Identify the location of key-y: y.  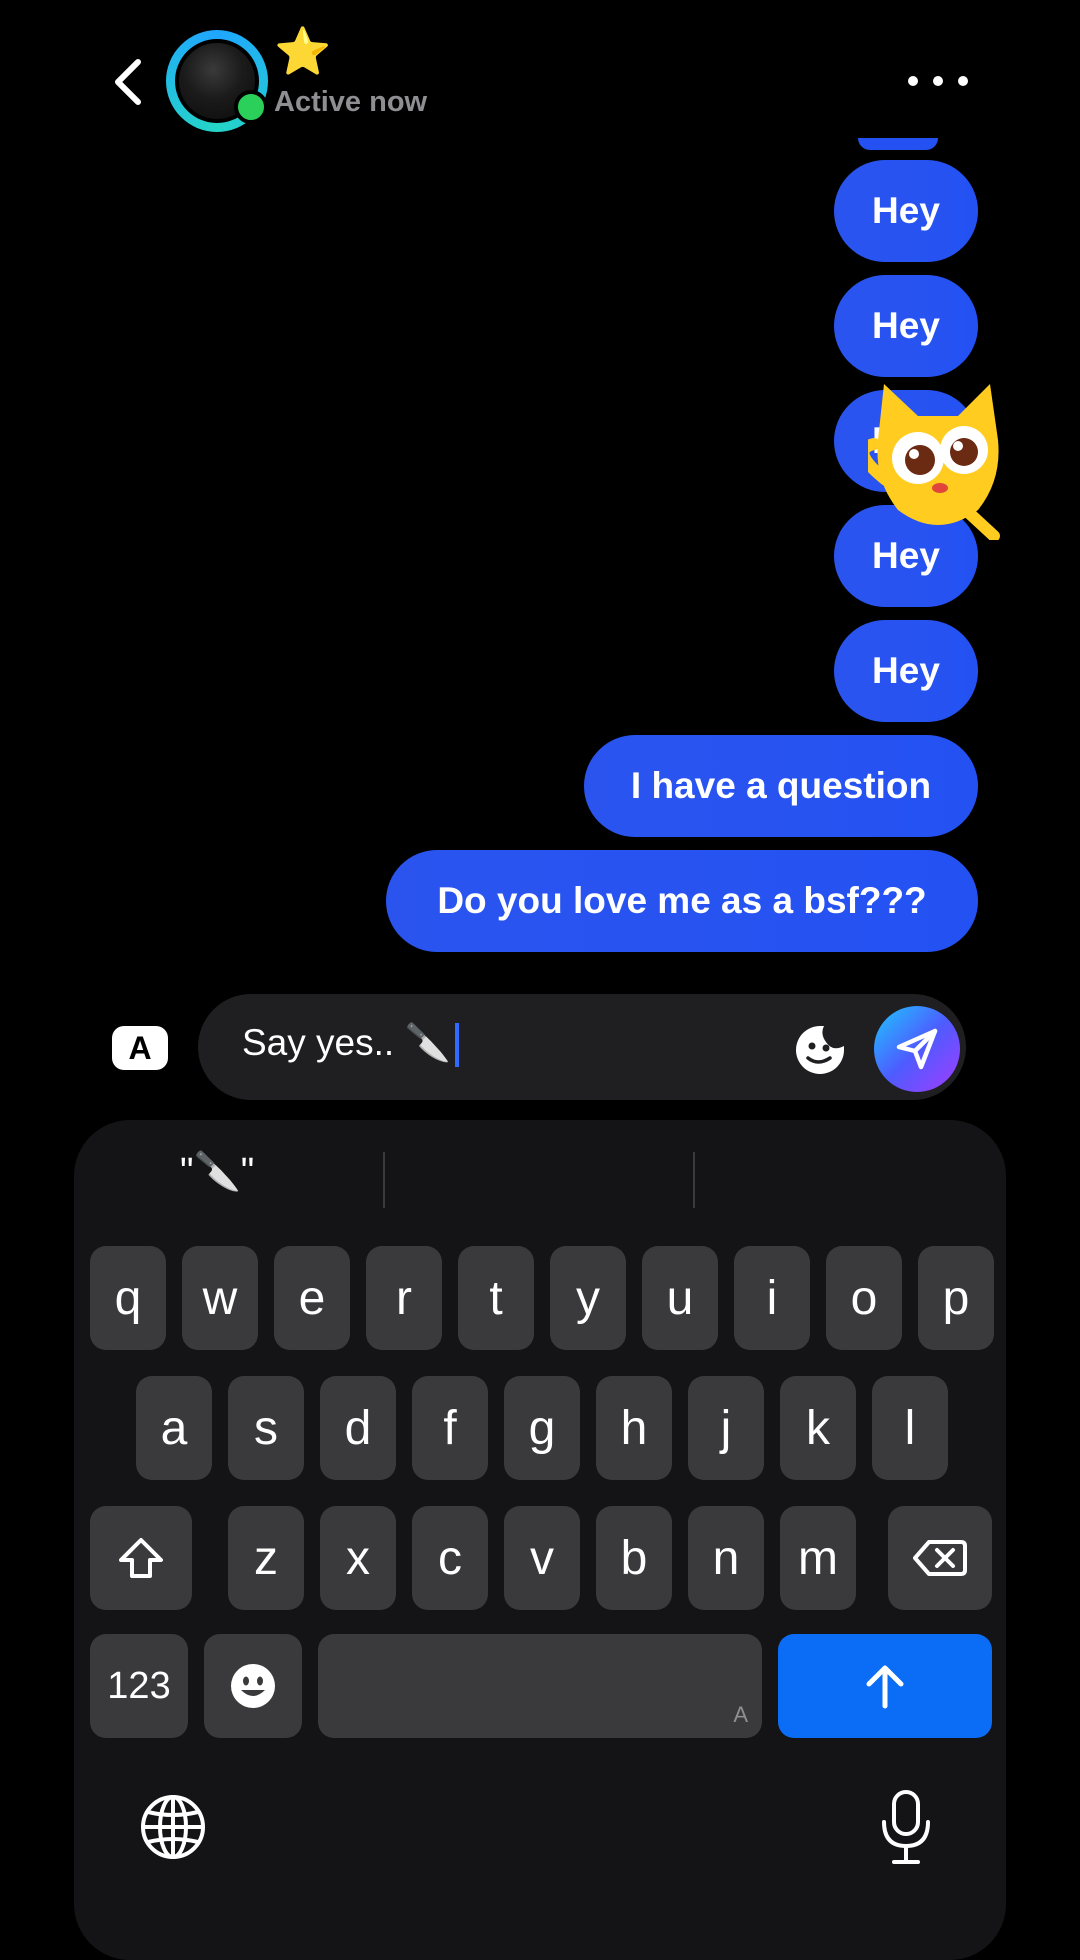
(588, 1298).